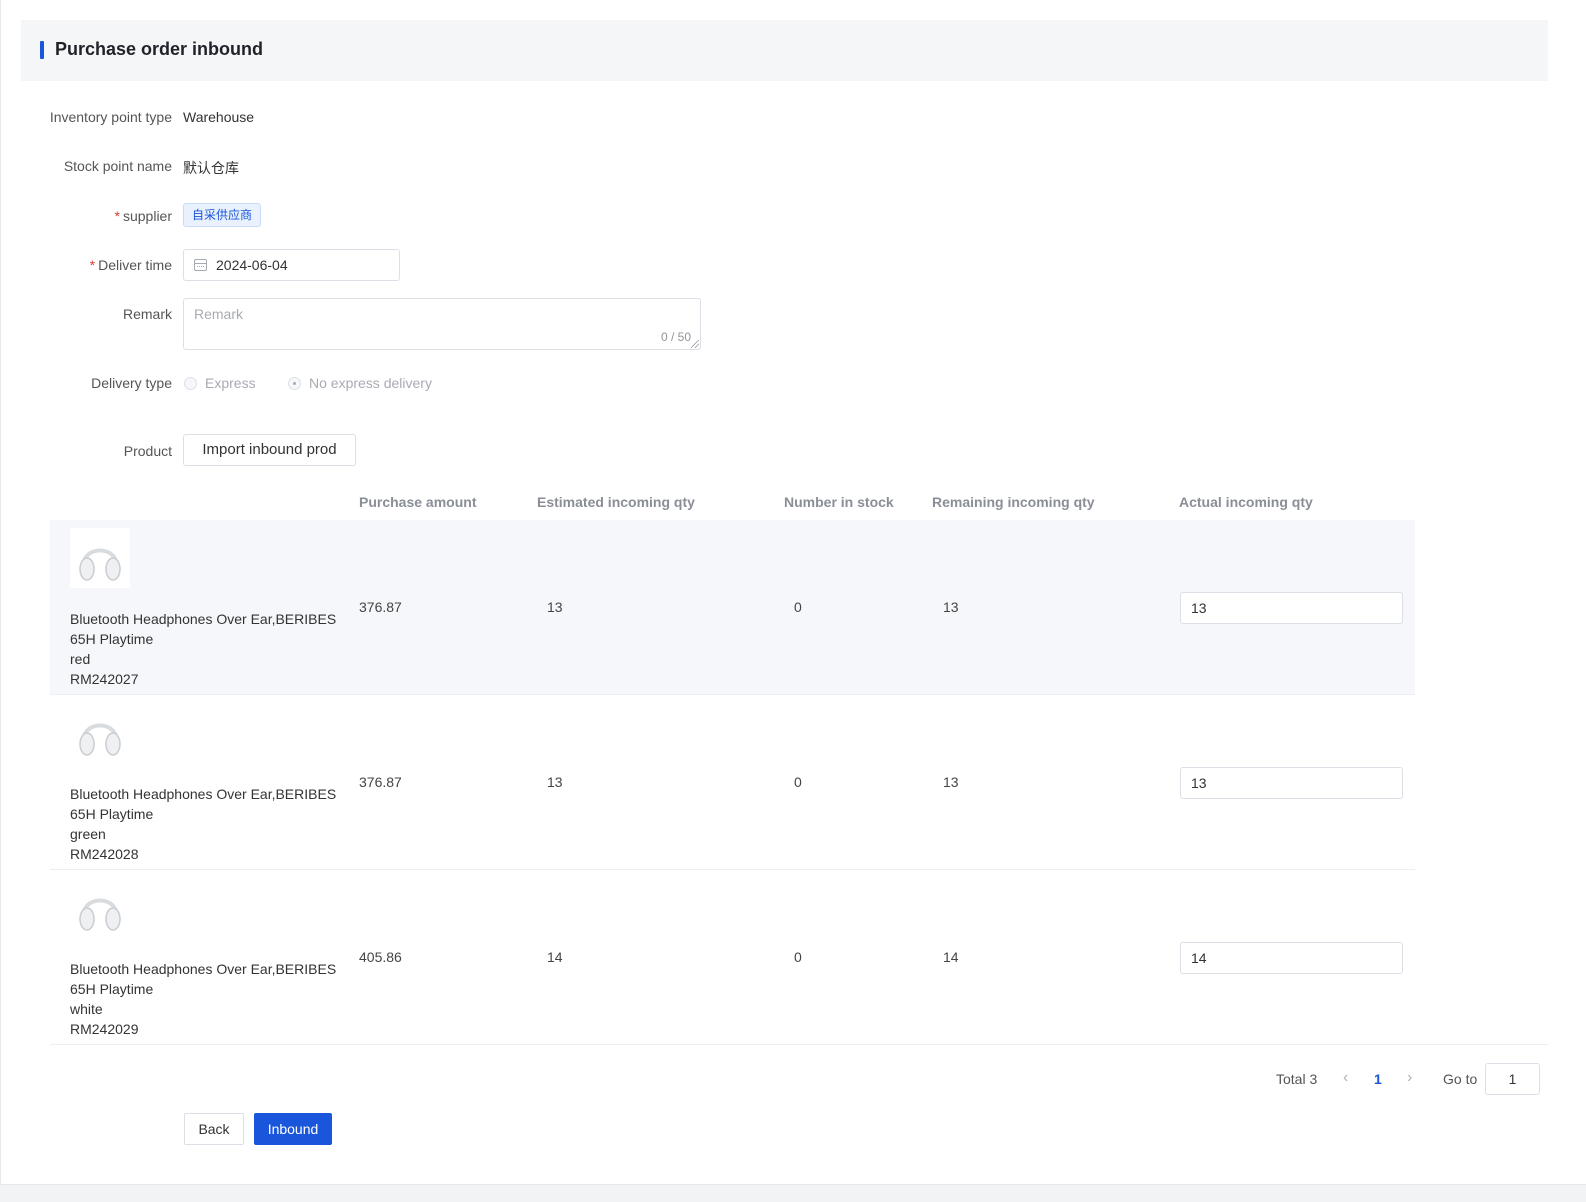  Describe the element at coordinates (222, 215) in the screenshot. I see `supplier-tag: 自采供应商` at that location.